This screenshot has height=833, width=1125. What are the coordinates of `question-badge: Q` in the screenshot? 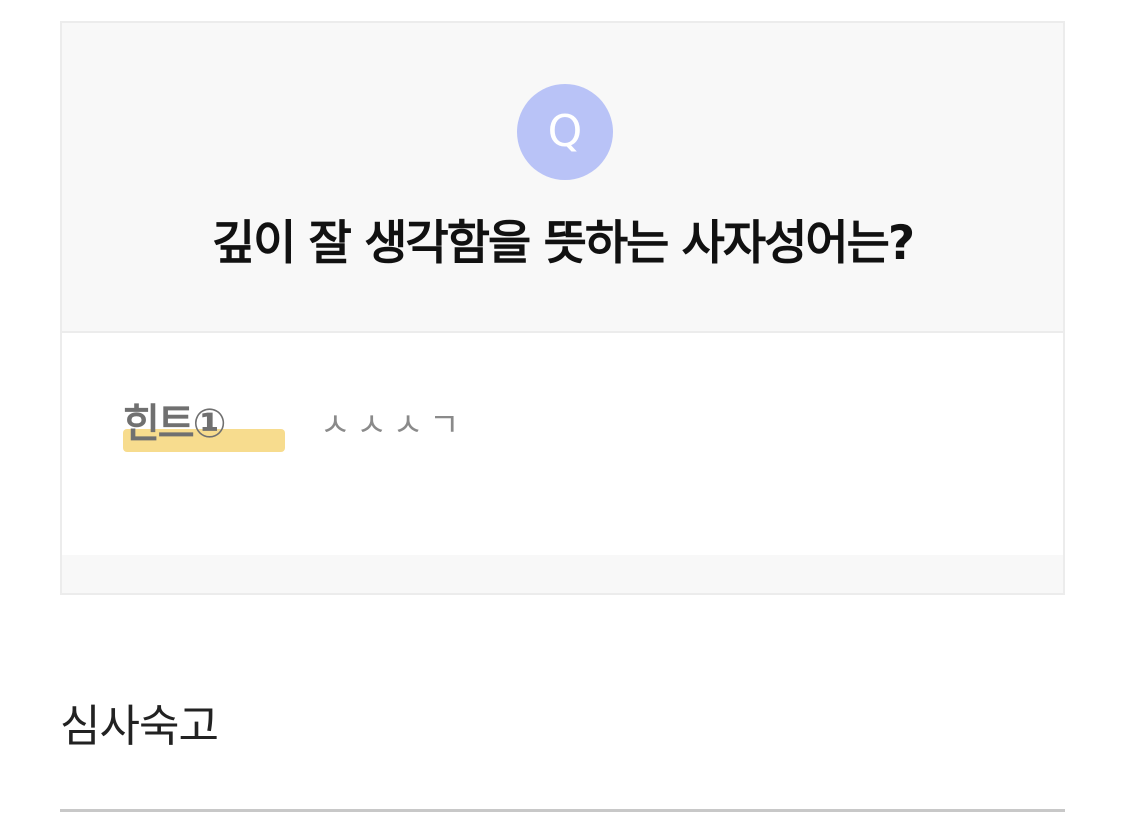 It's located at (565, 132).